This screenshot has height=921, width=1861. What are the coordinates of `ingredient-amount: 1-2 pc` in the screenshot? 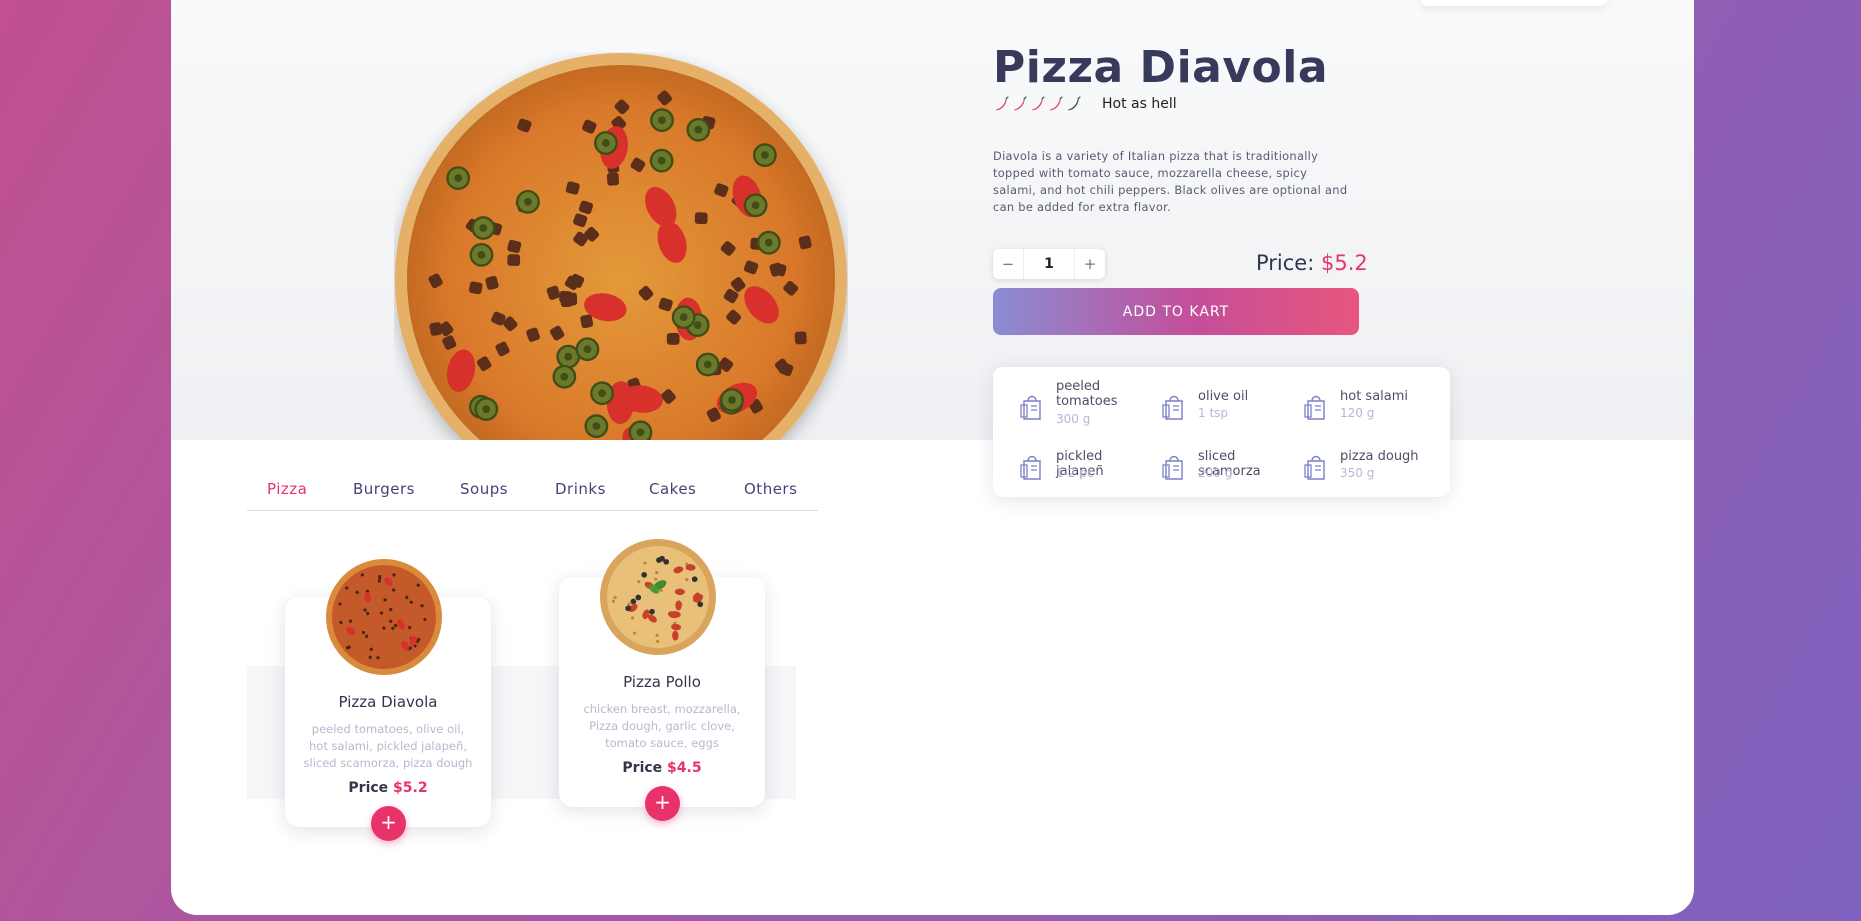 It's located at (1075, 473).